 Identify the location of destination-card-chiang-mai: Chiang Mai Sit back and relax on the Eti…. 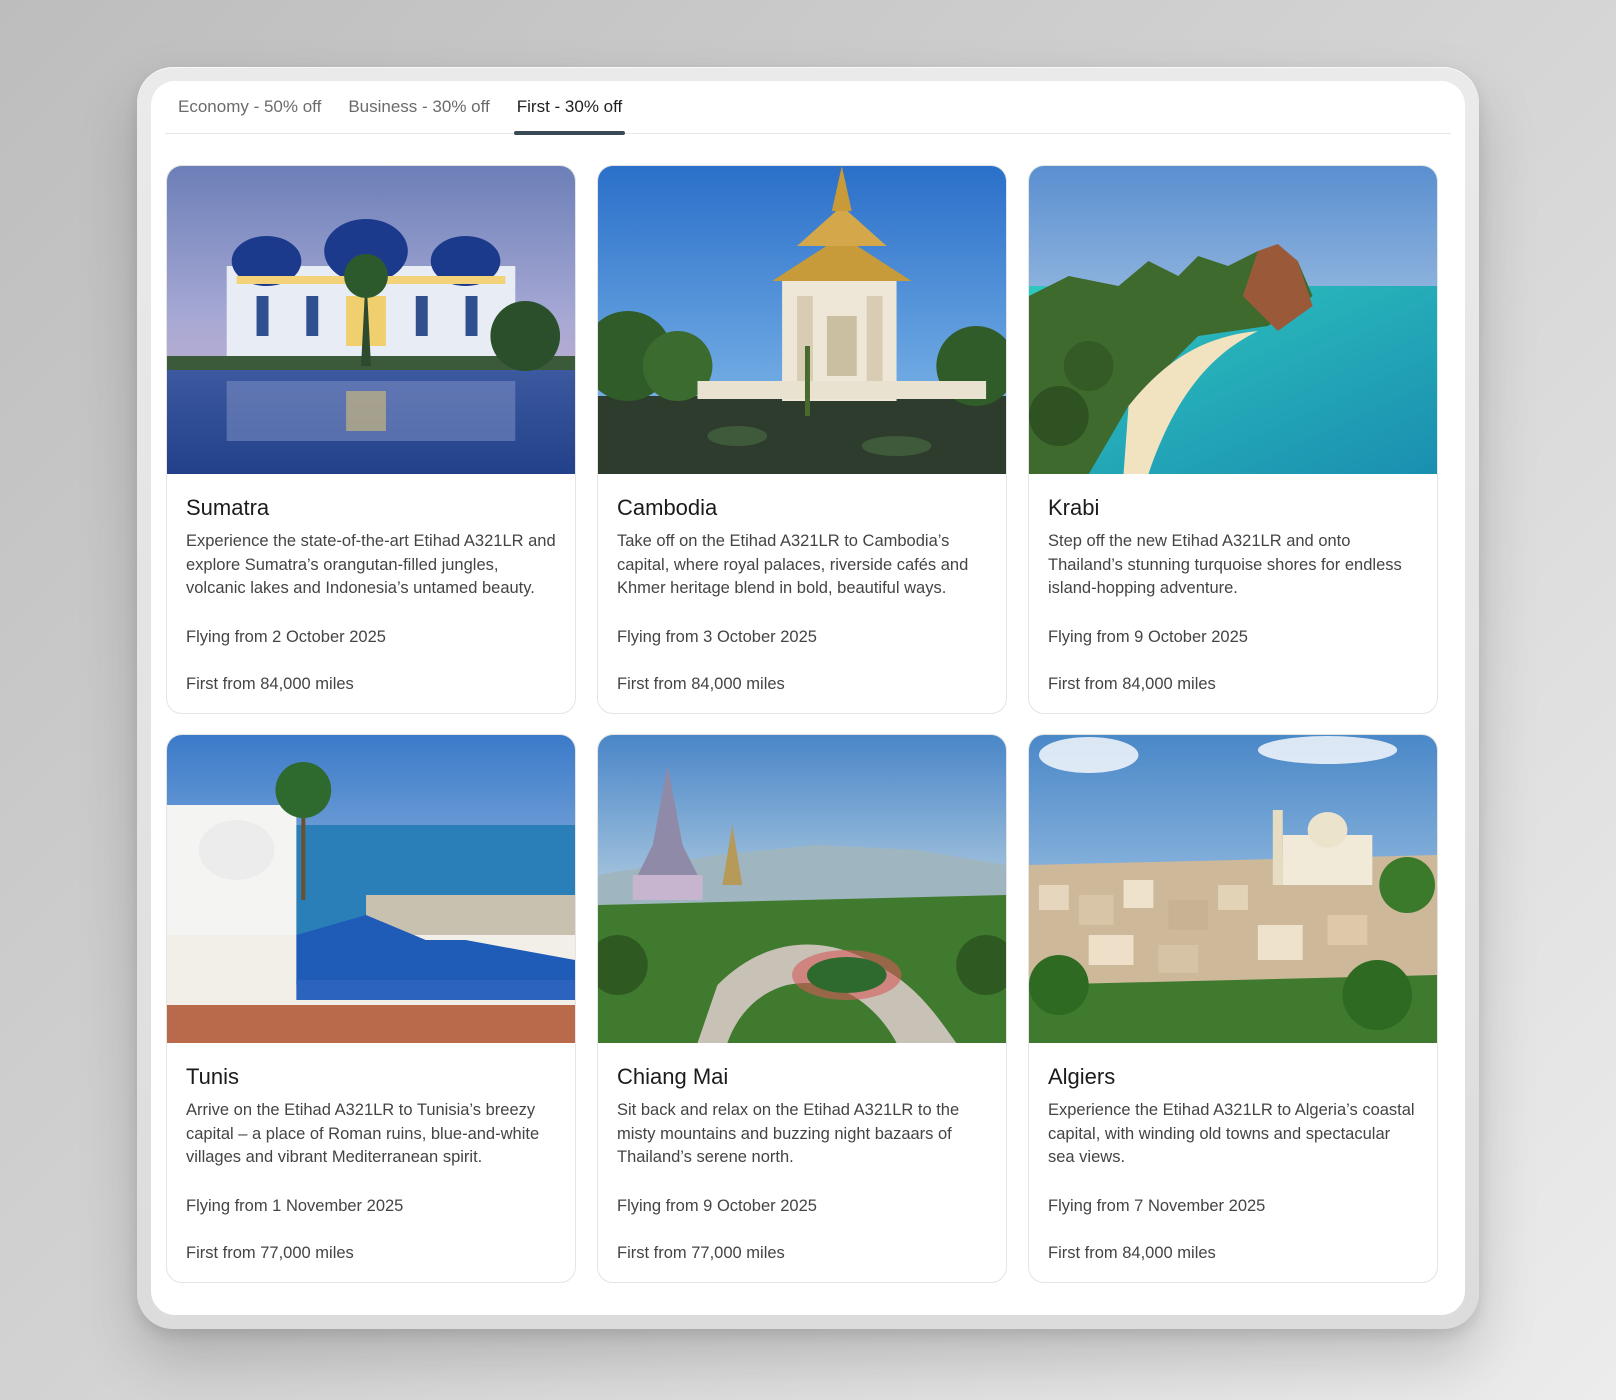
(802, 1008).